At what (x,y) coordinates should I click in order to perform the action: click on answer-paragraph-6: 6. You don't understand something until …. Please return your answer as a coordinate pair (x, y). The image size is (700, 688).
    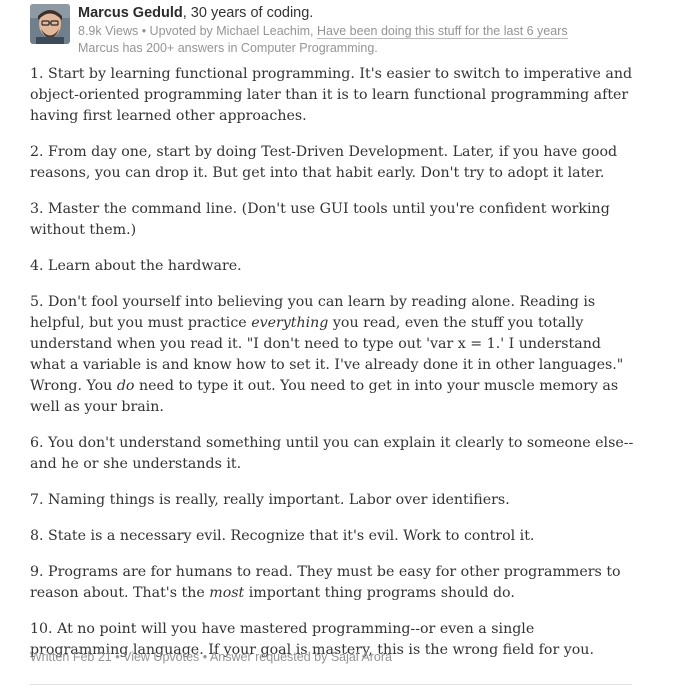
    Looking at the image, I should click on (332, 453).